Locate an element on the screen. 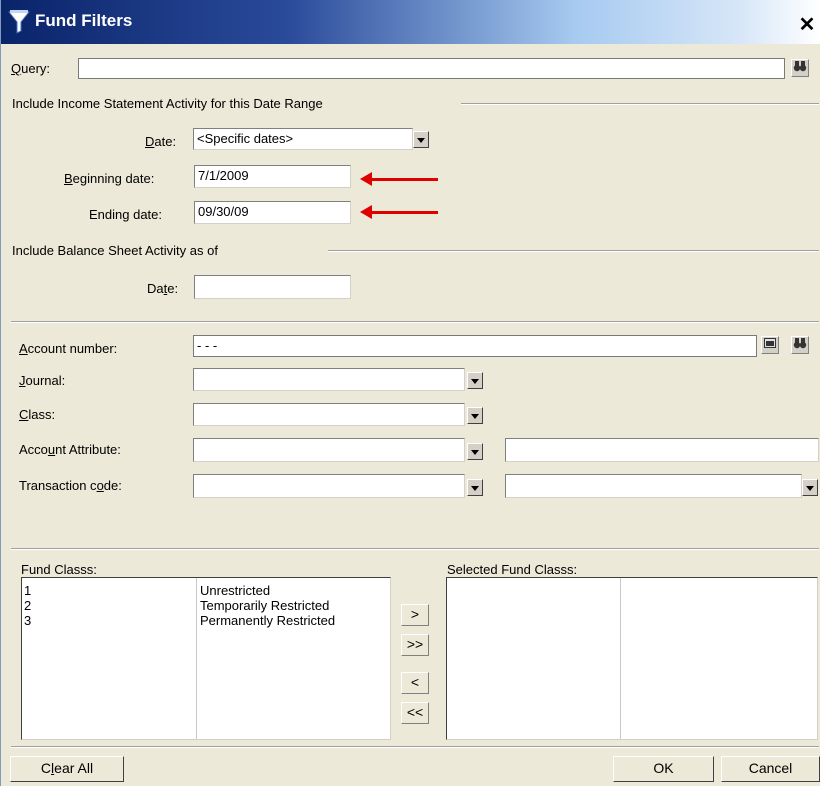 This screenshot has width=820, height=786. cancel-button: Cancel is located at coordinates (770, 769).